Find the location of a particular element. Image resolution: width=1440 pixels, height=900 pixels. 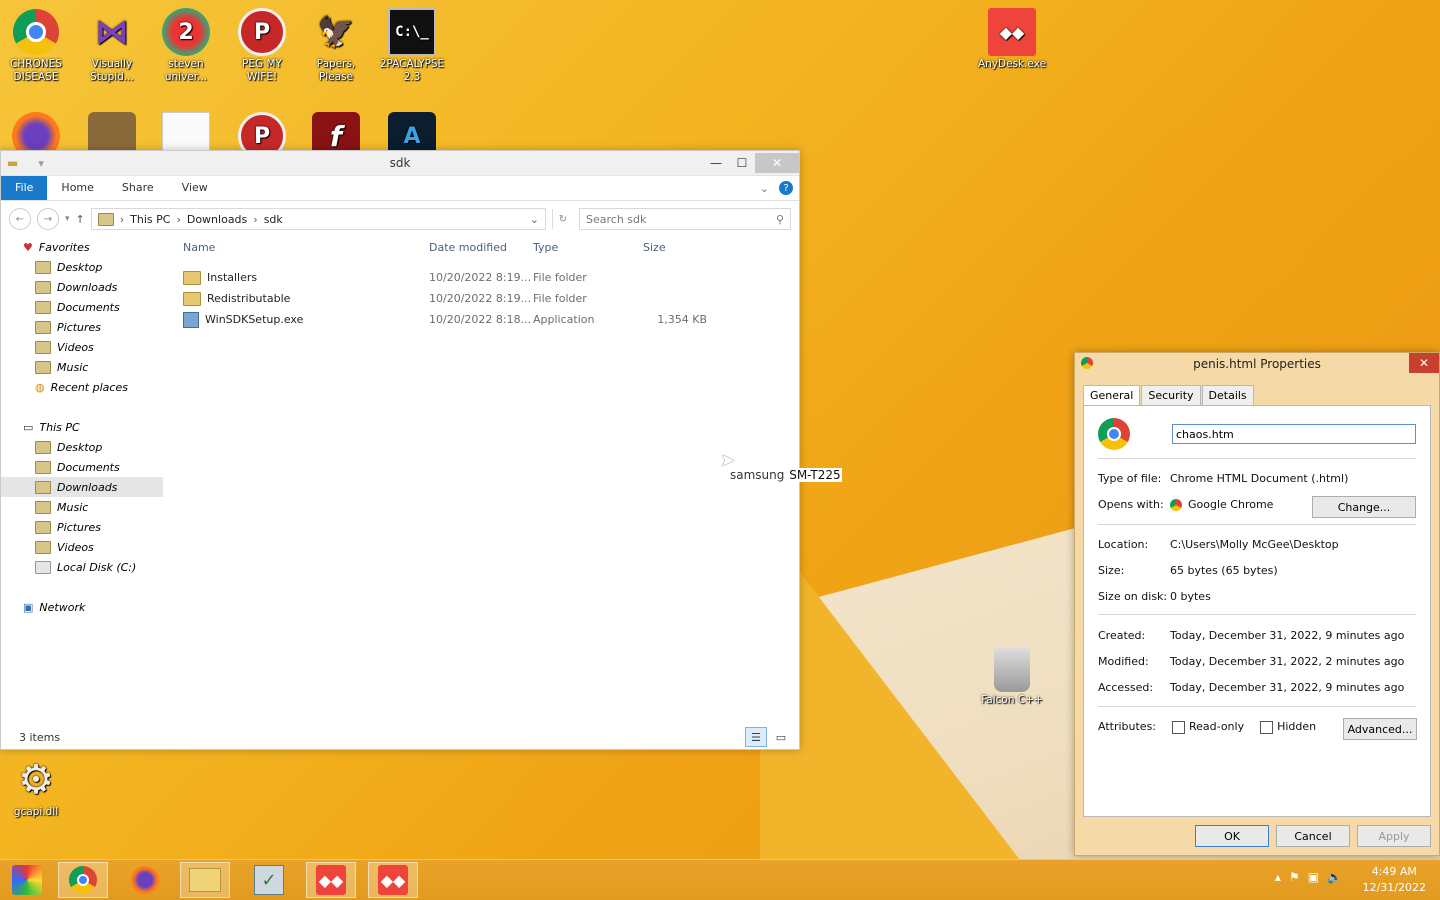

tab-view: View is located at coordinates (195, 188).